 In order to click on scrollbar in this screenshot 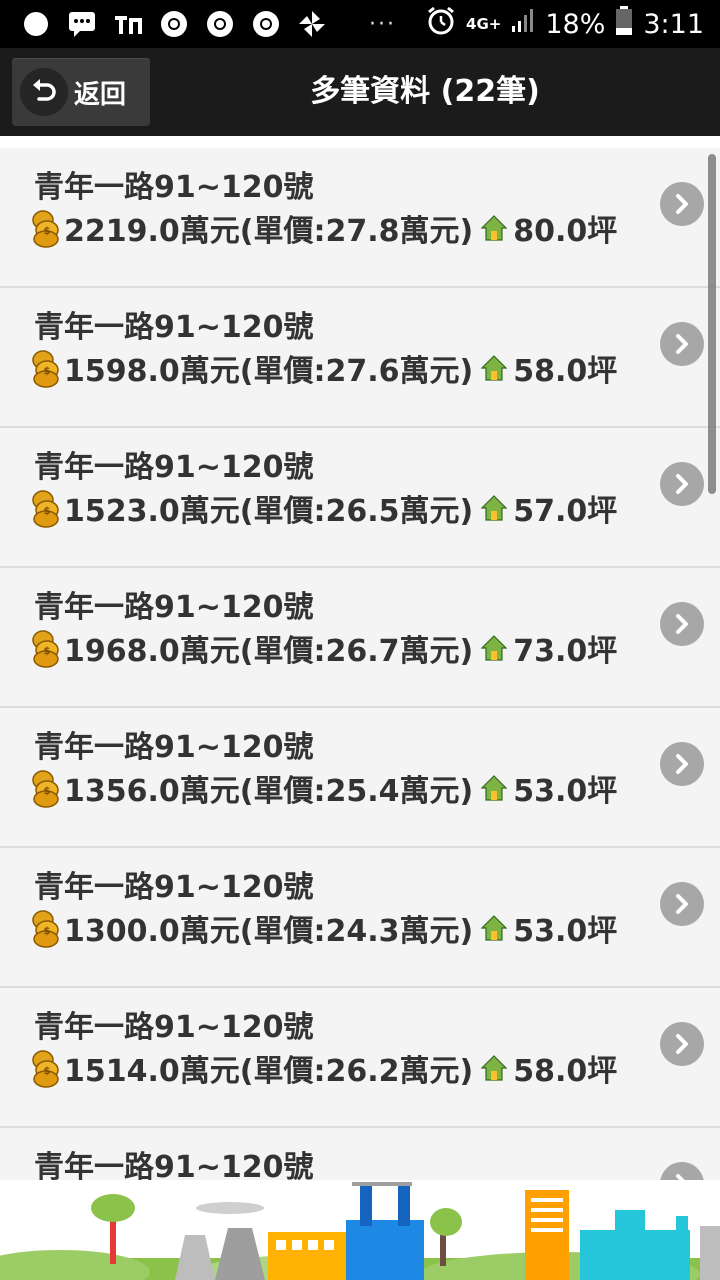, I will do `click(712, 324)`.